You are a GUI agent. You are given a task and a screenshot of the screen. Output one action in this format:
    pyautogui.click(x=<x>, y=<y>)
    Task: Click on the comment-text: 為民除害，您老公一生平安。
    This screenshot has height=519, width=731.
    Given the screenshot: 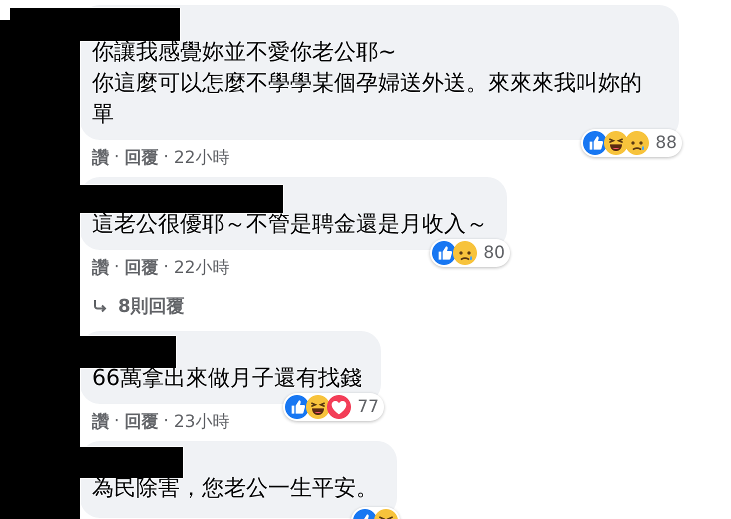 What is the action you would take?
    pyautogui.click(x=235, y=489)
    